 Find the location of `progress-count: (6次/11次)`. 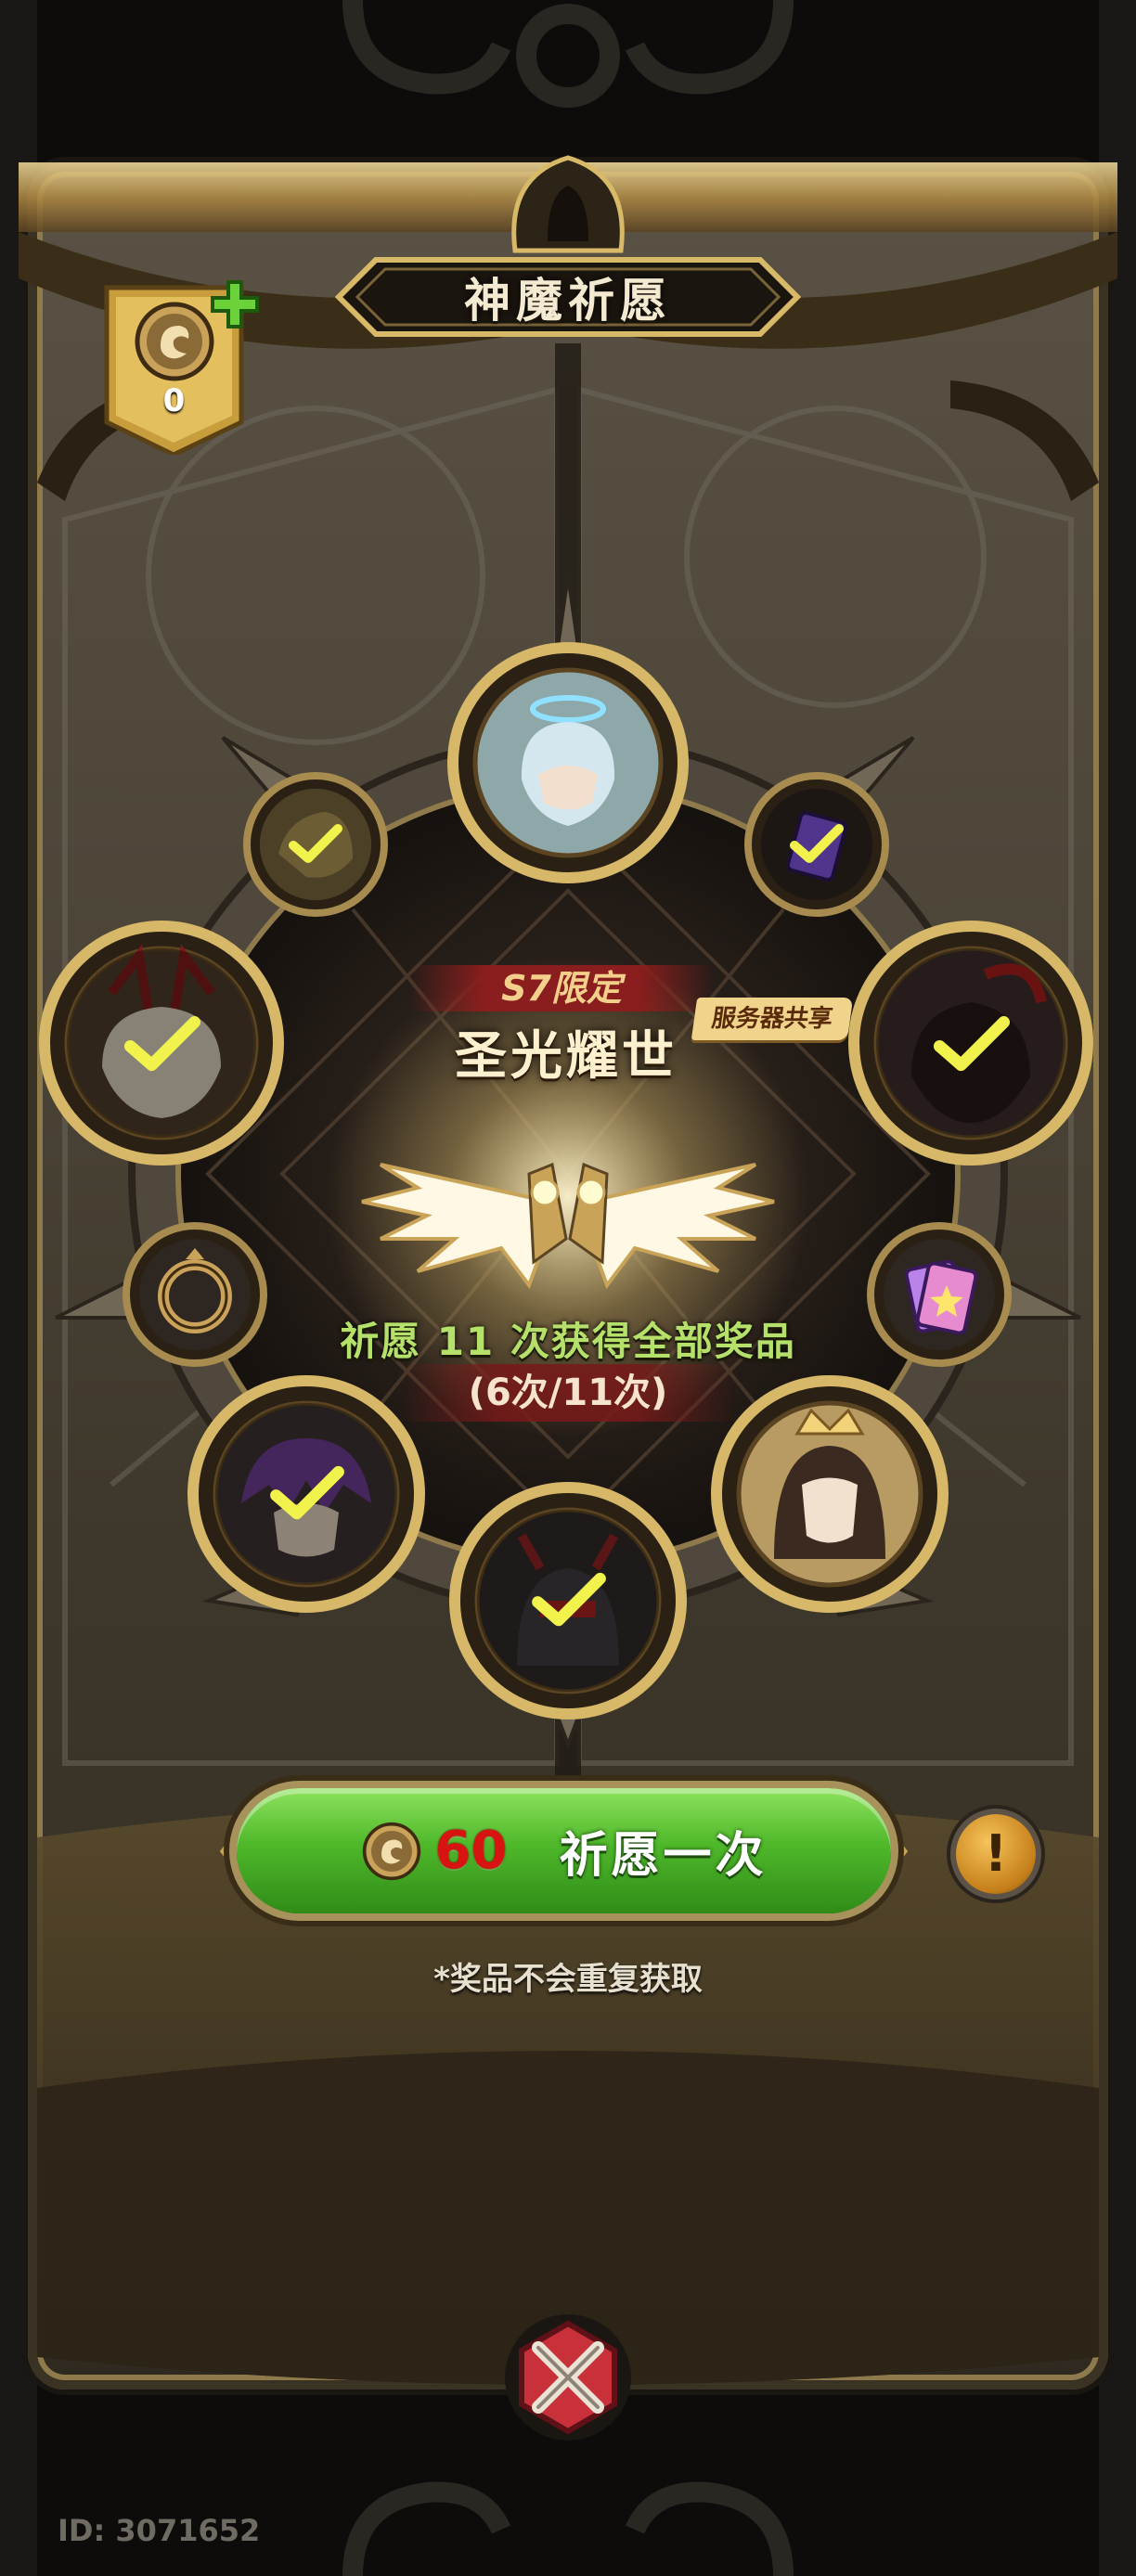

progress-count: (6次/11次) is located at coordinates (568, 1393).